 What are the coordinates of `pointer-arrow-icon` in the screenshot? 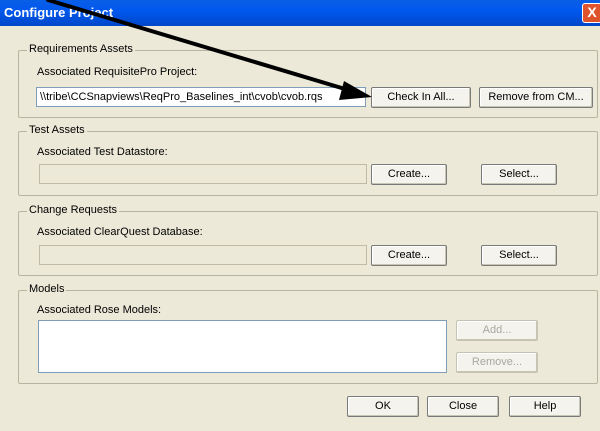 It's located at (209, 50).